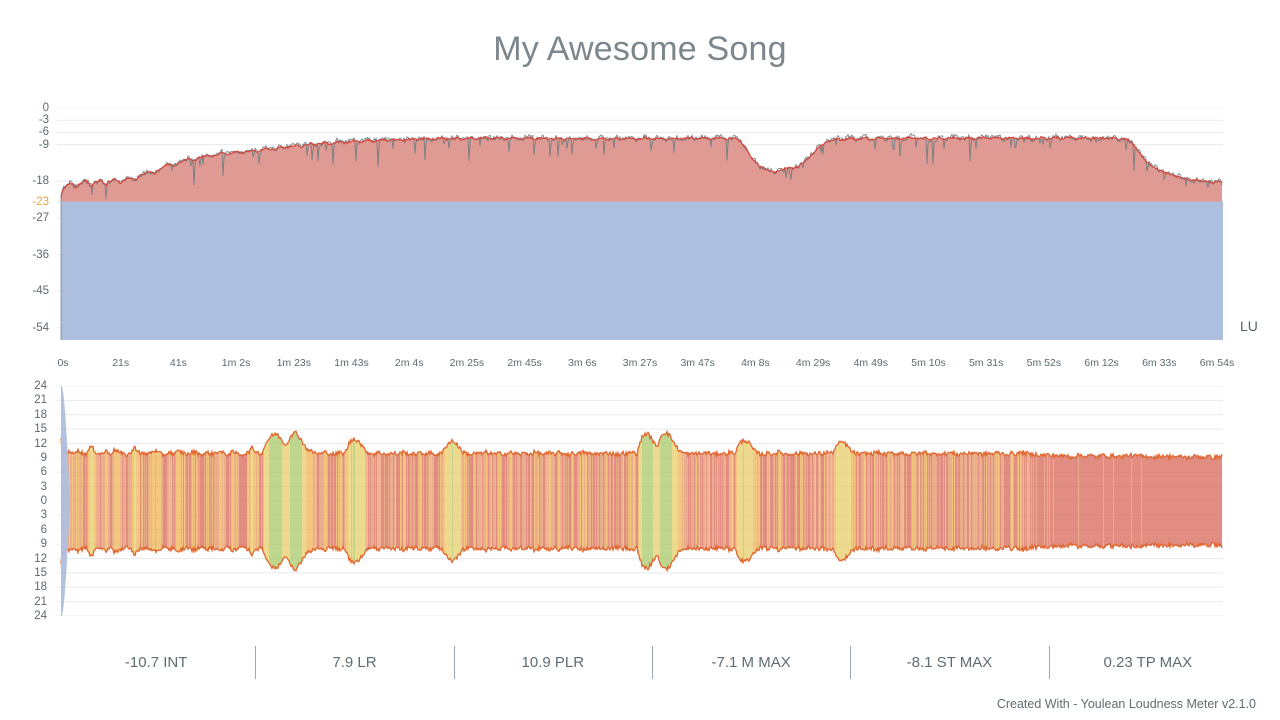 This screenshot has height=720, width=1280. I want to click on time-tick: 1m 23s, so click(294, 363).